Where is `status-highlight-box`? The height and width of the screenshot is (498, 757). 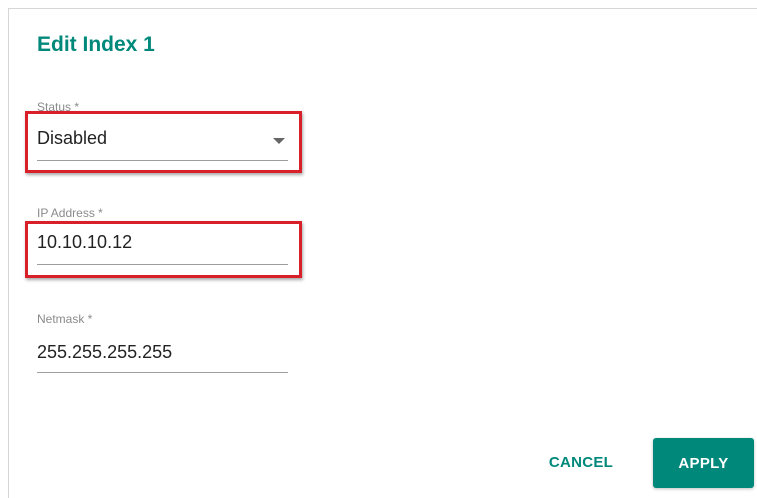
status-highlight-box is located at coordinates (163, 142).